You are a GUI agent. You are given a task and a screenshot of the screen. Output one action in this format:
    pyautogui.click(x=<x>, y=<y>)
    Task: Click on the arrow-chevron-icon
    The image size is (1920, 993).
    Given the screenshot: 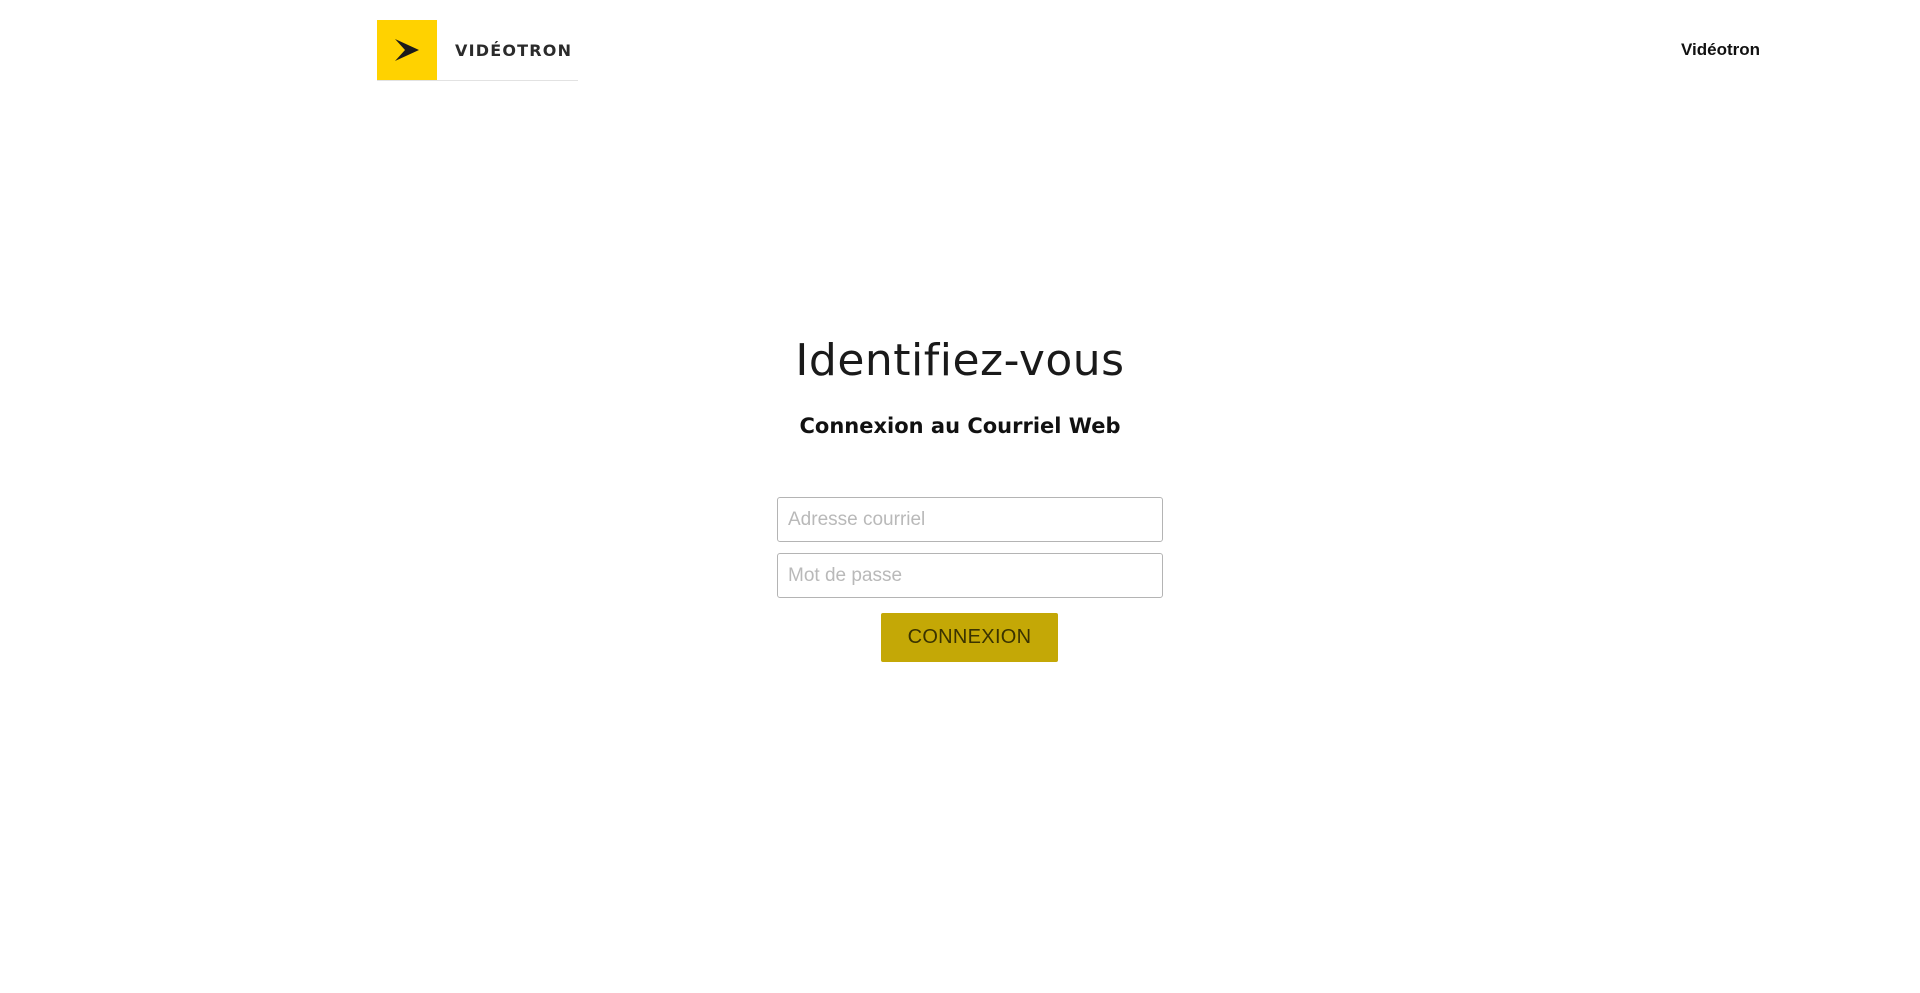 What is the action you would take?
    pyautogui.click(x=407, y=50)
    